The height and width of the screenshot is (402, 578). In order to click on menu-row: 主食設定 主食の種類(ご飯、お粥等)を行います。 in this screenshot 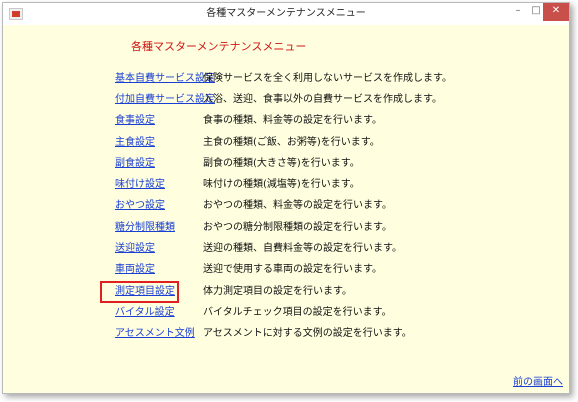, I will do `click(283, 143)`.